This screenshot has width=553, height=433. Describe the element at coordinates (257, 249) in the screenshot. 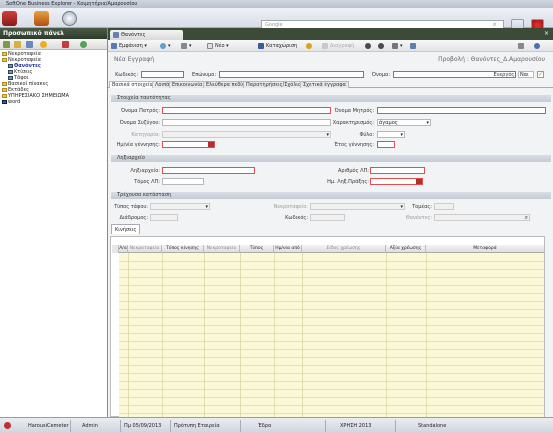

I see `column-header: Τύπος` at that location.